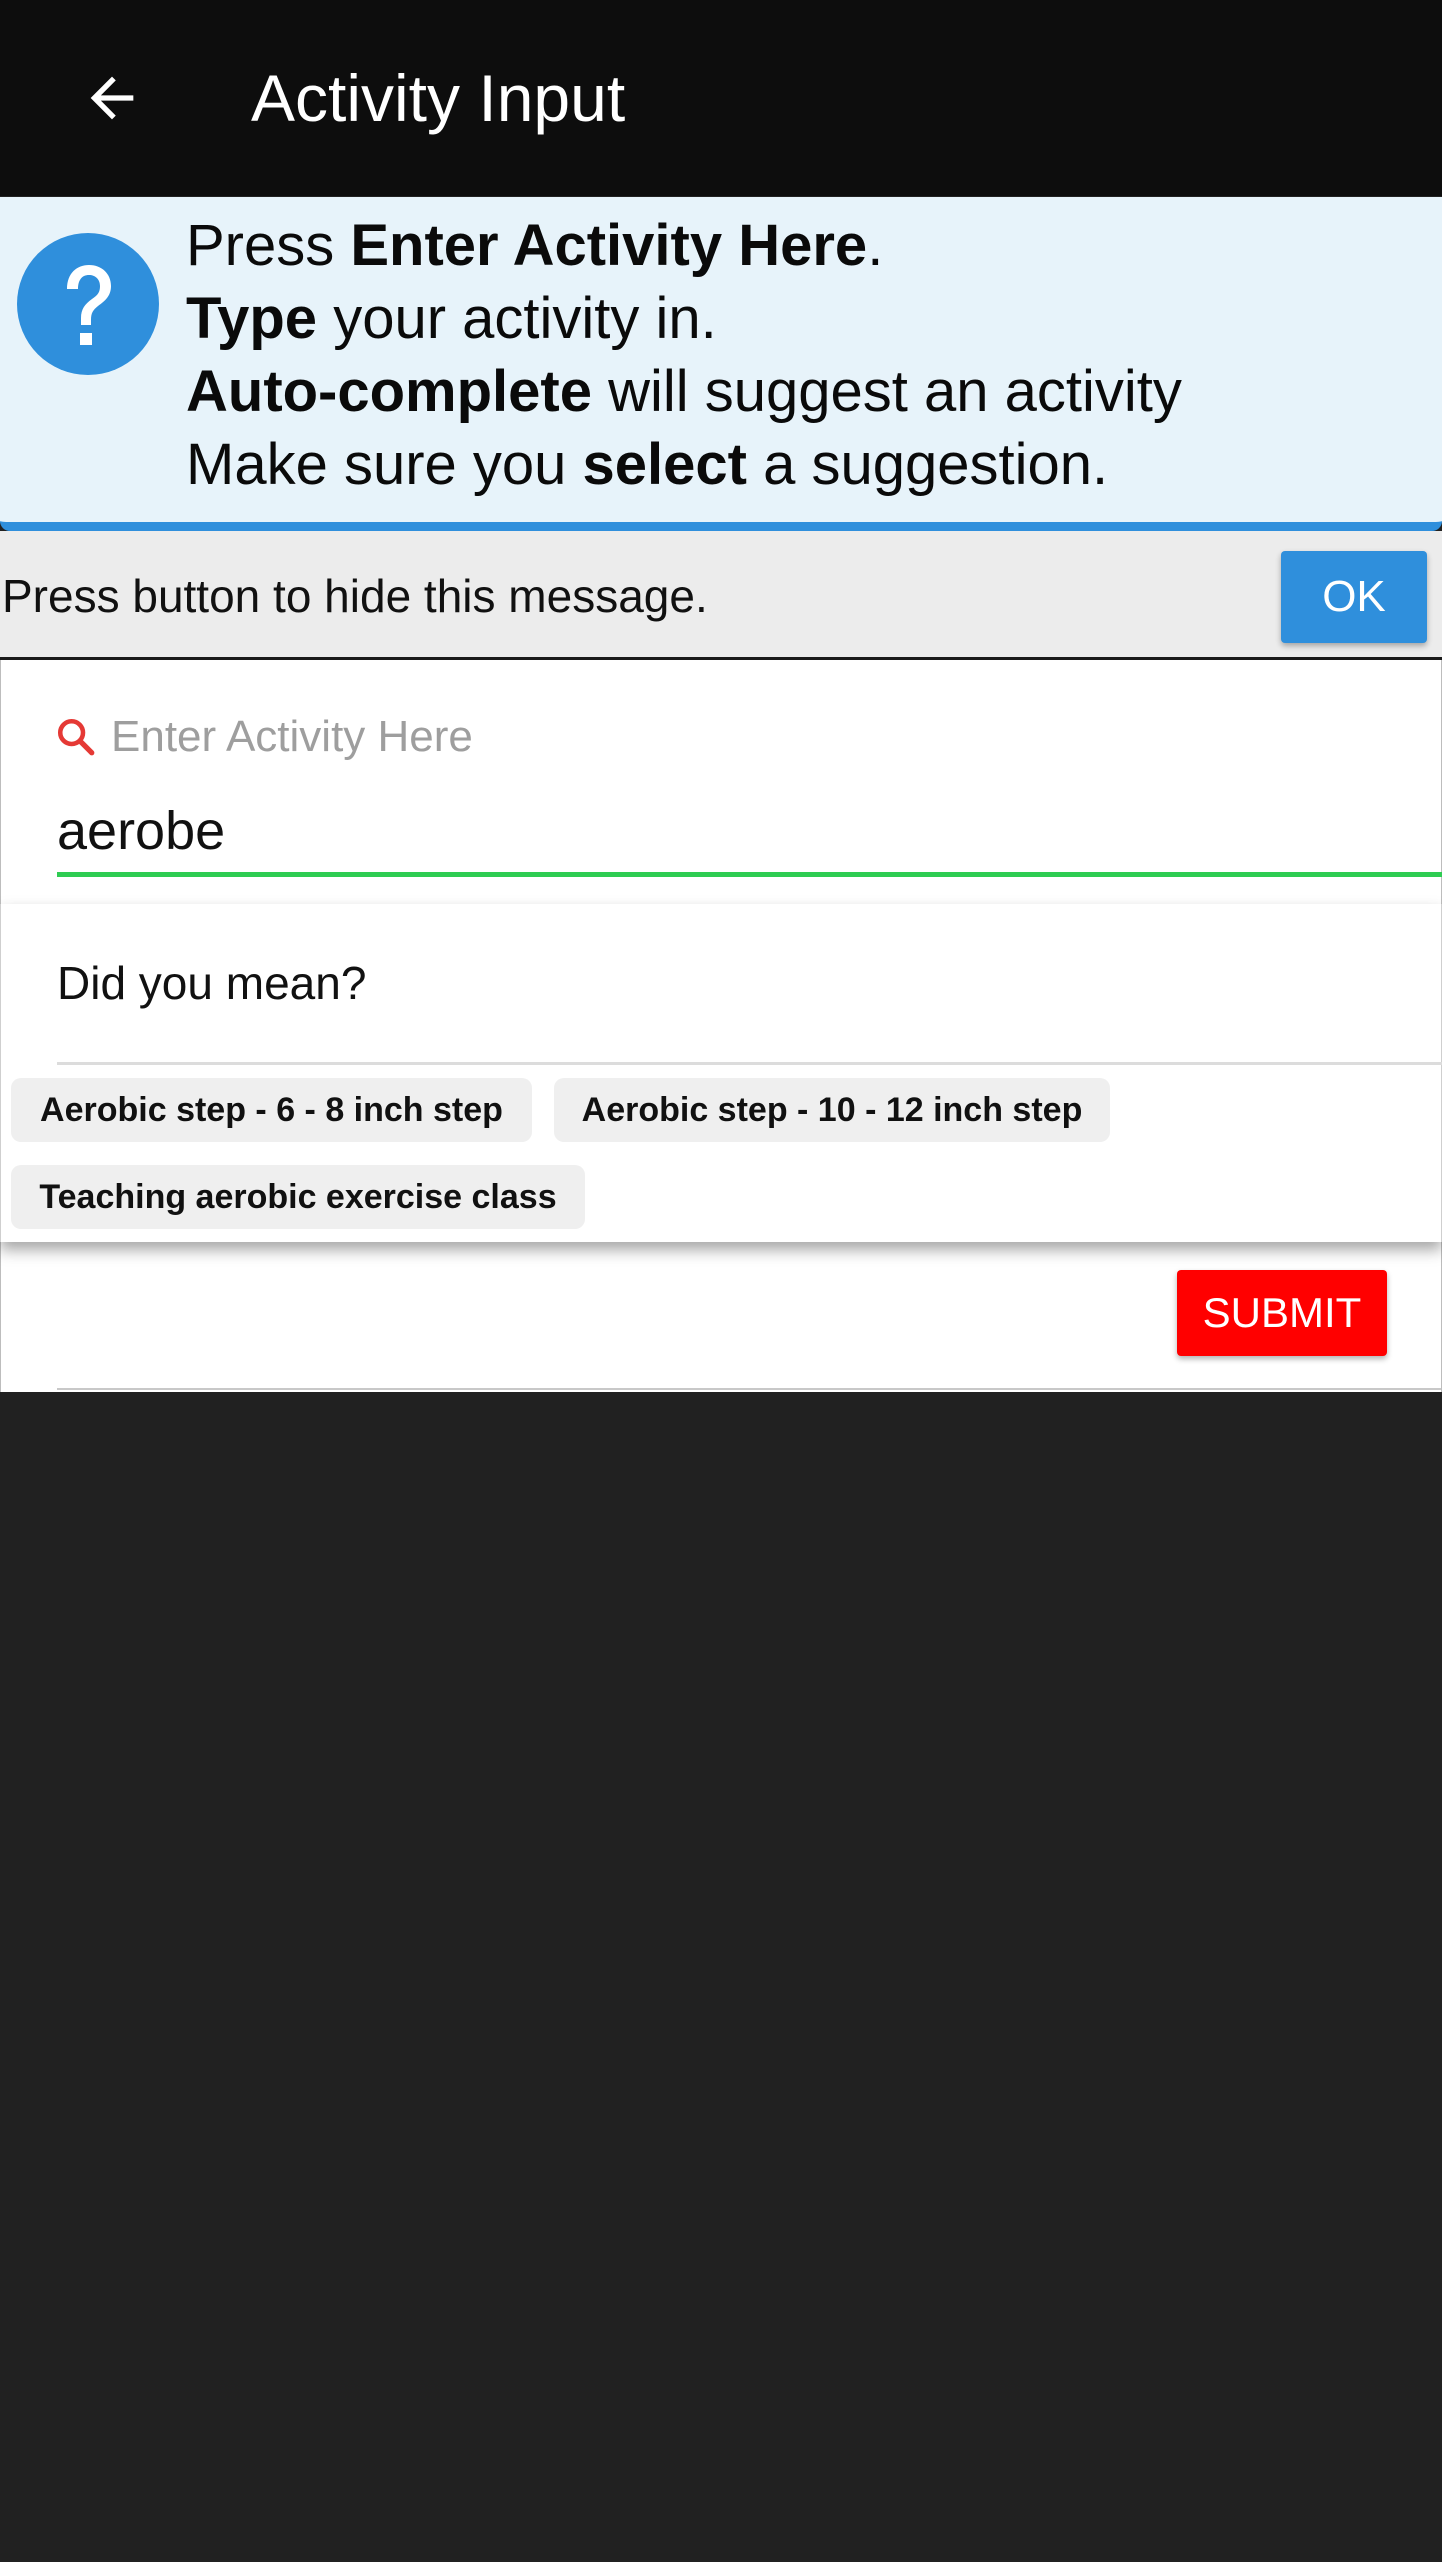 This screenshot has width=1442, height=2562. I want to click on ok-button: OK, so click(1354, 597).